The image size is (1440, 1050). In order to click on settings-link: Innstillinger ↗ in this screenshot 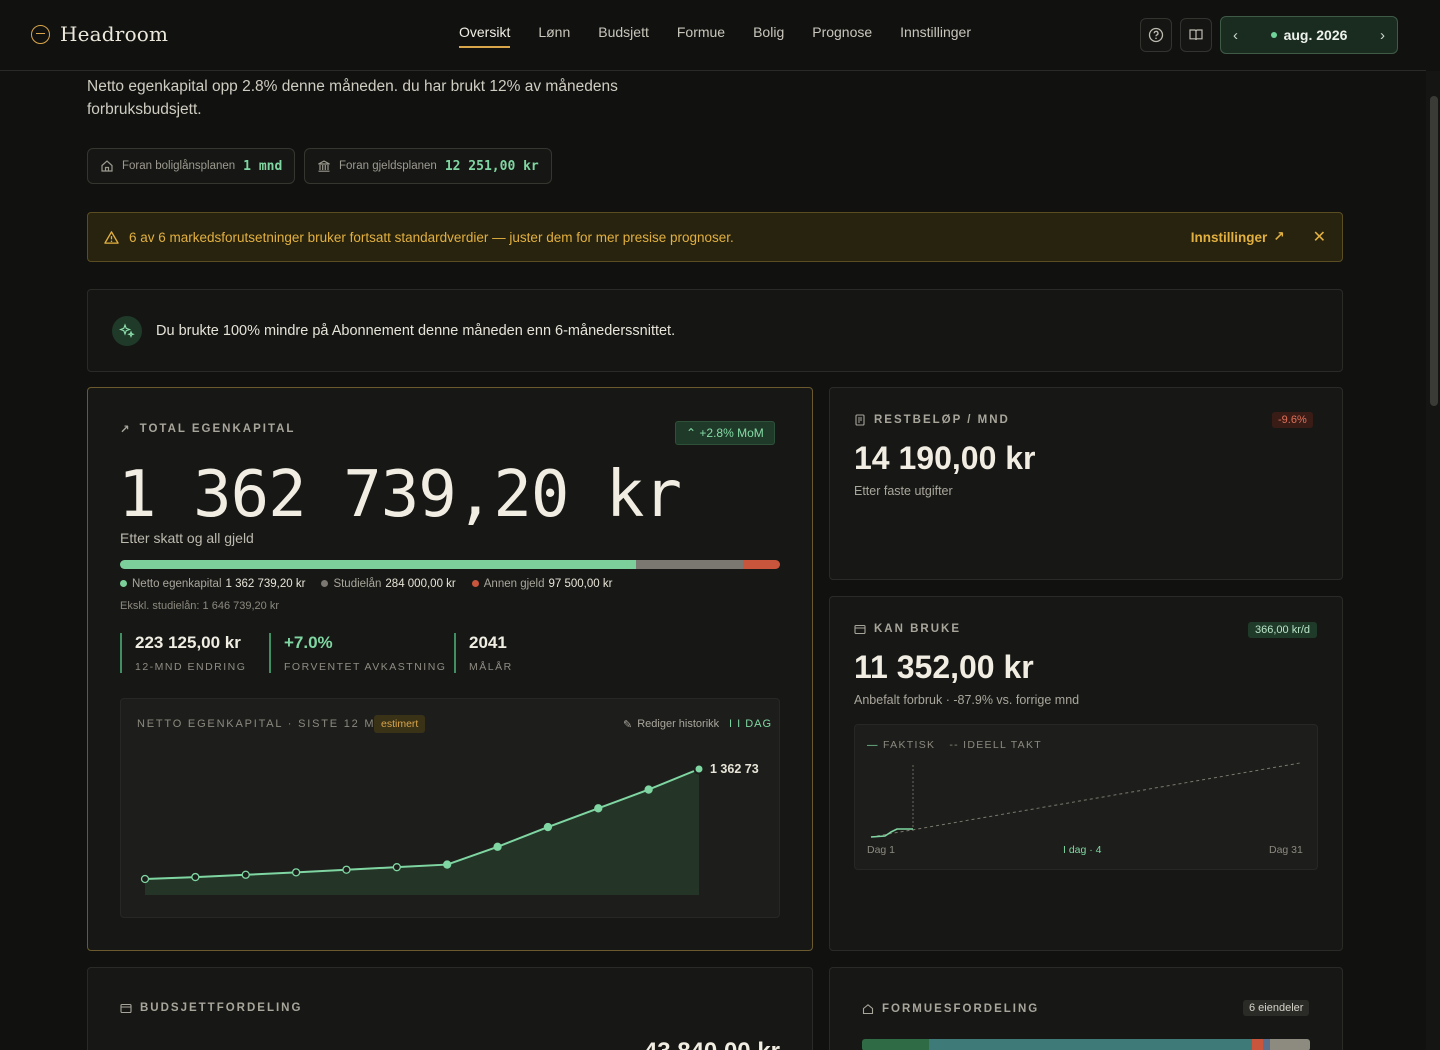, I will do `click(1238, 237)`.